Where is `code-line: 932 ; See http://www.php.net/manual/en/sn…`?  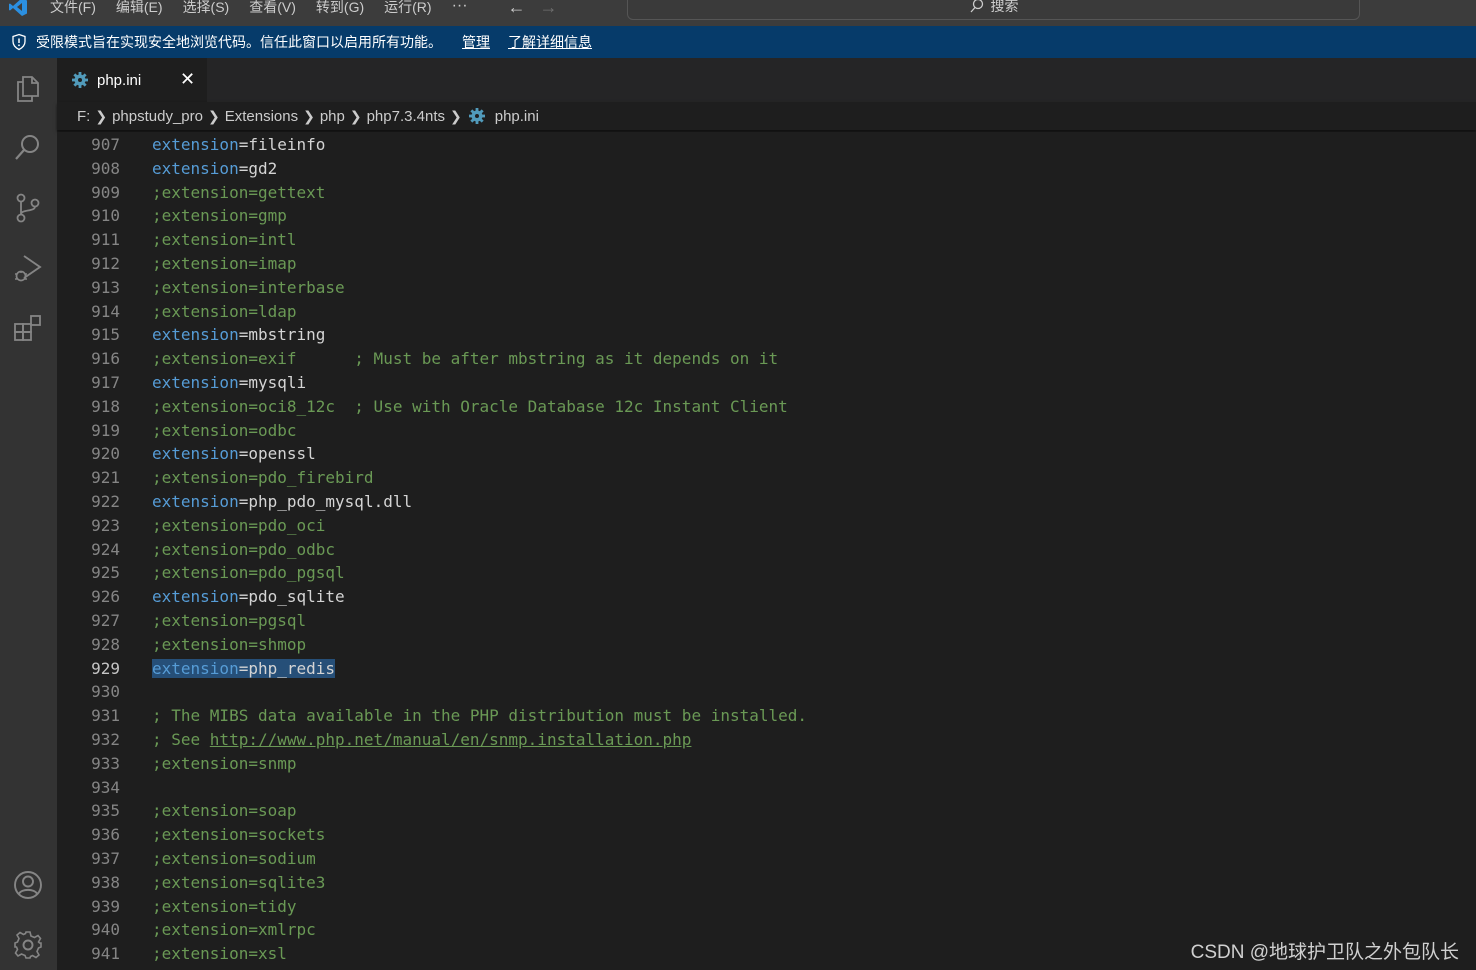 code-line: 932 ; See http://www.php.net/manual/en/sn… is located at coordinates (766, 740).